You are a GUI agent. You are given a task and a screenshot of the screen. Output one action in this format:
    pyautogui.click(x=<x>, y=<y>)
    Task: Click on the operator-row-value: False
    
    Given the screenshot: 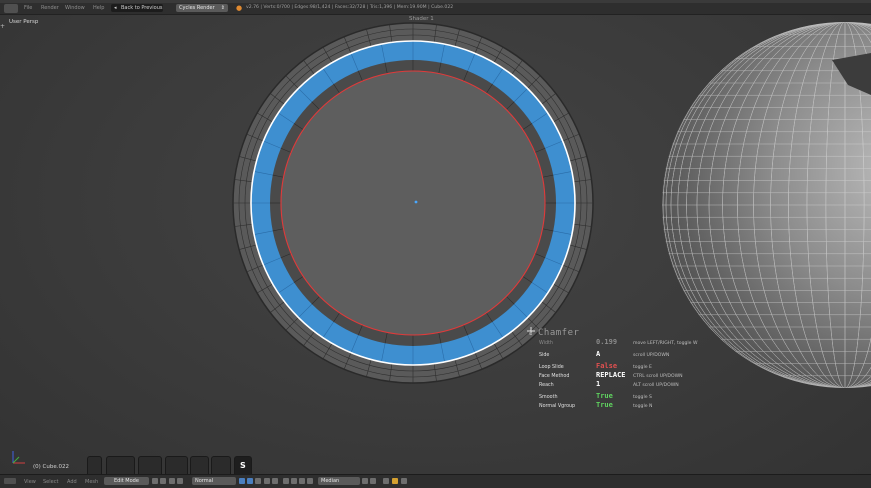 What is the action you would take?
    pyautogui.click(x=607, y=366)
    